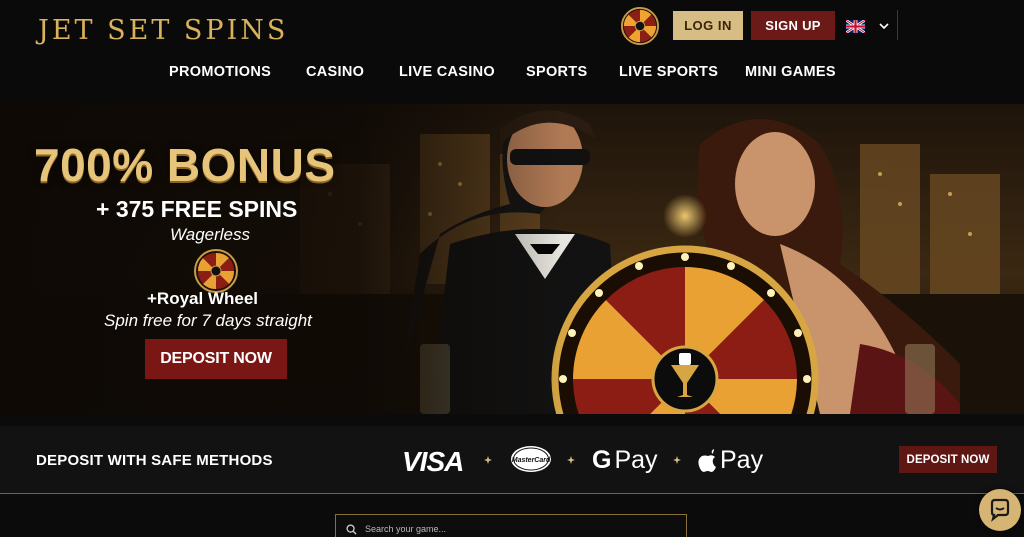  I want to click on apple-pay-logo: Pay, so click(730, 460).